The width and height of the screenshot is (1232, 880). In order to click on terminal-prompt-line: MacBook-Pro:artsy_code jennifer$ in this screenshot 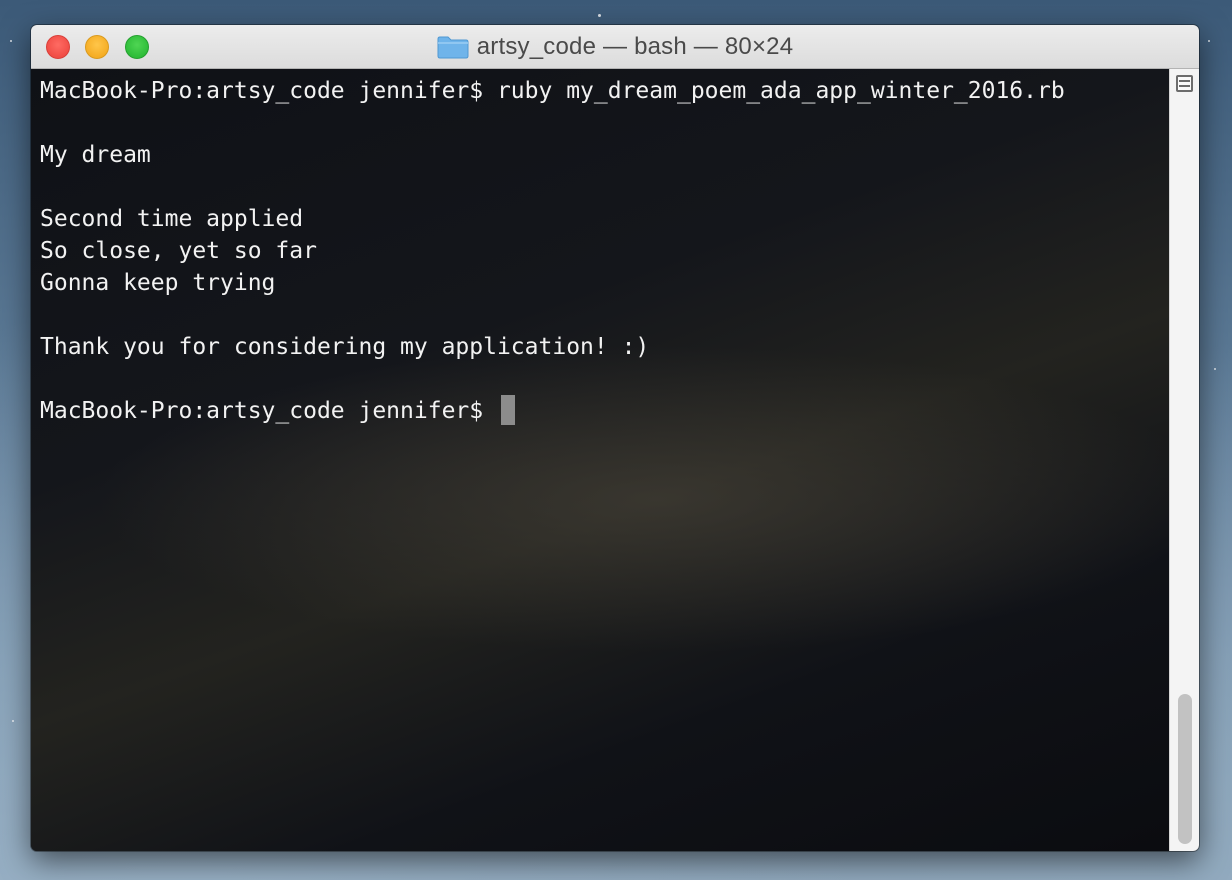, I will do `click(604, 411)`.